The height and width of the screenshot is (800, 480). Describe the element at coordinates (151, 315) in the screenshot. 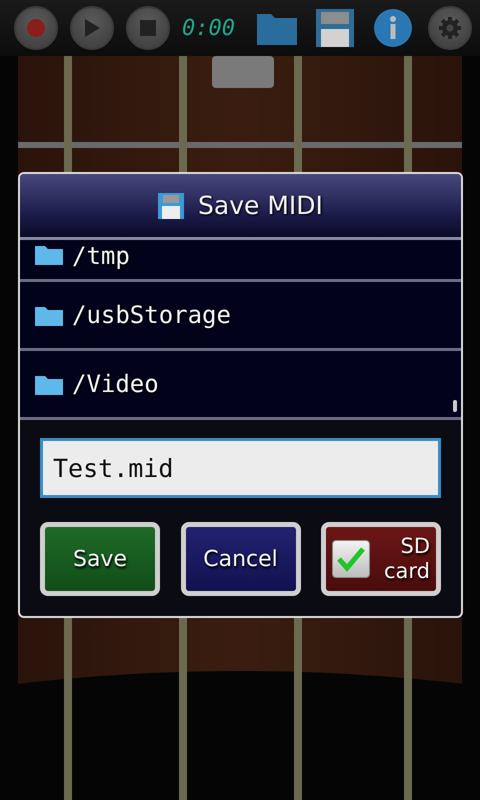

I see `folder-name: /usbStorage` at that location.